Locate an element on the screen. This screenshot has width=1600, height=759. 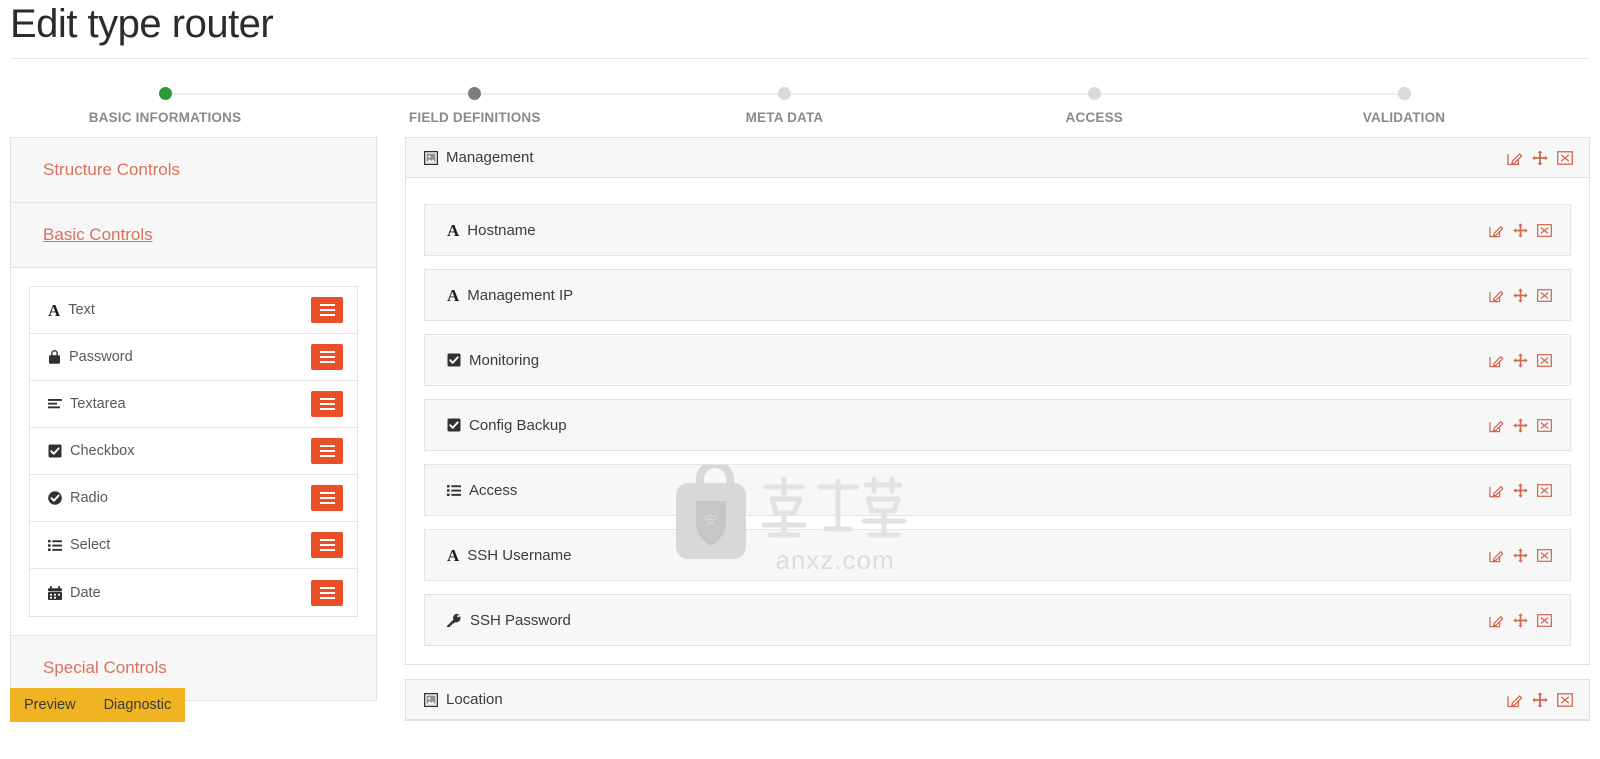
stepper-step-1: BASIC INFORMATIONS is located at coordinates (165, 99).